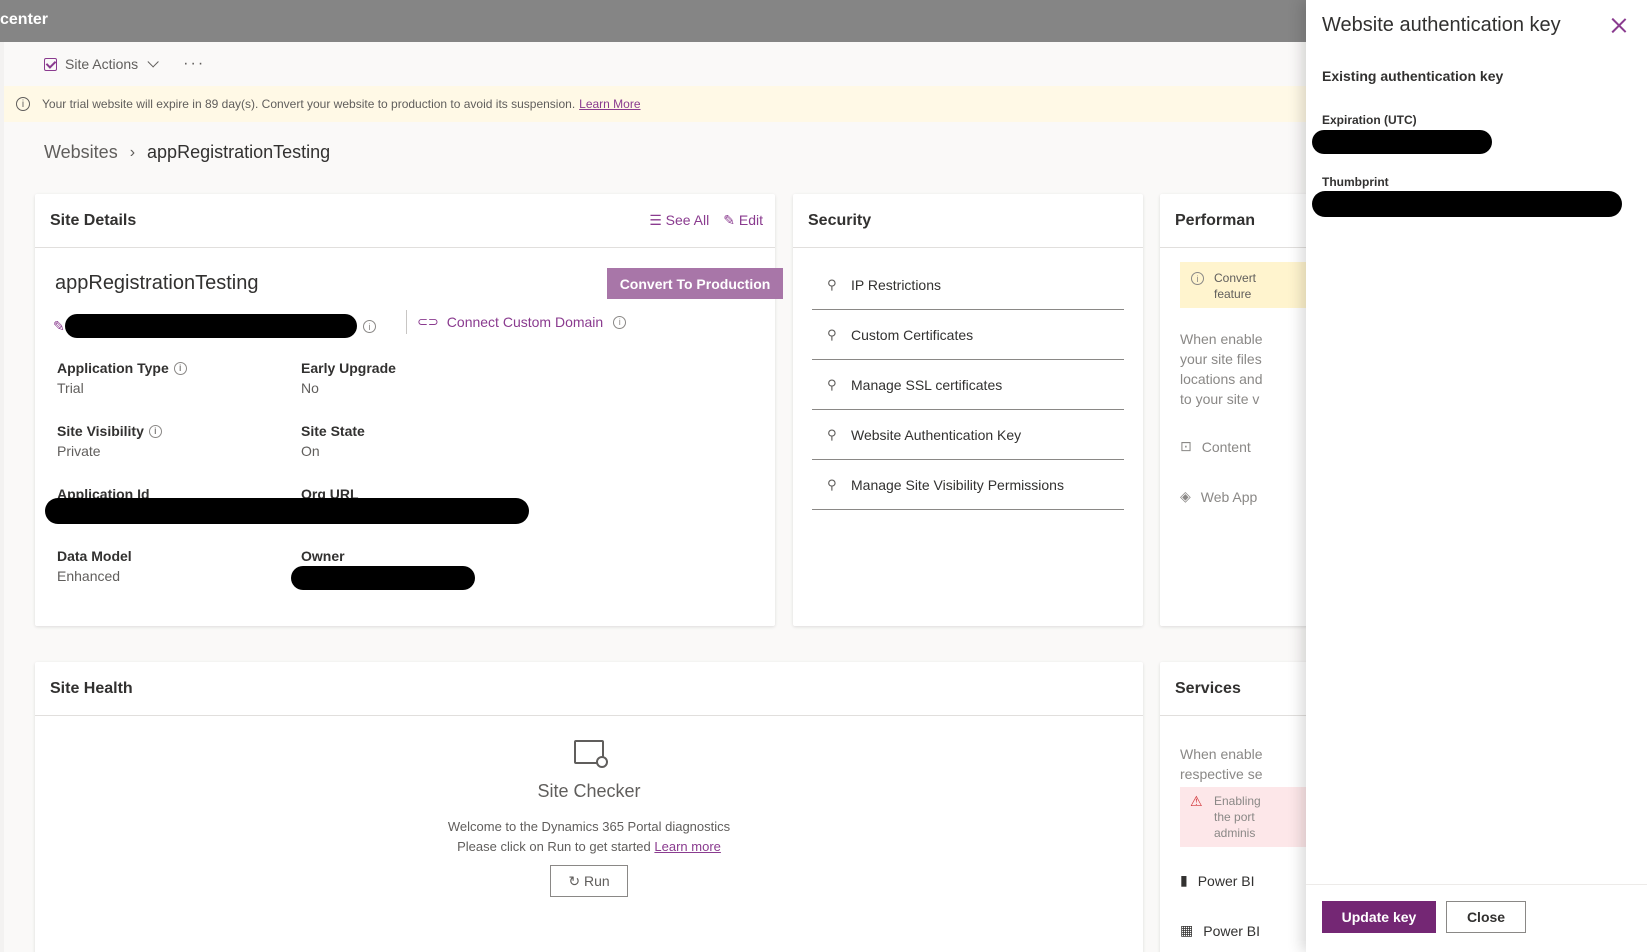 The width and height of the screenshot is (1647, 952). Describe the element at coordinates (1221, 764) in the screenshot. I see `services-description: When enable respective se` at that location.